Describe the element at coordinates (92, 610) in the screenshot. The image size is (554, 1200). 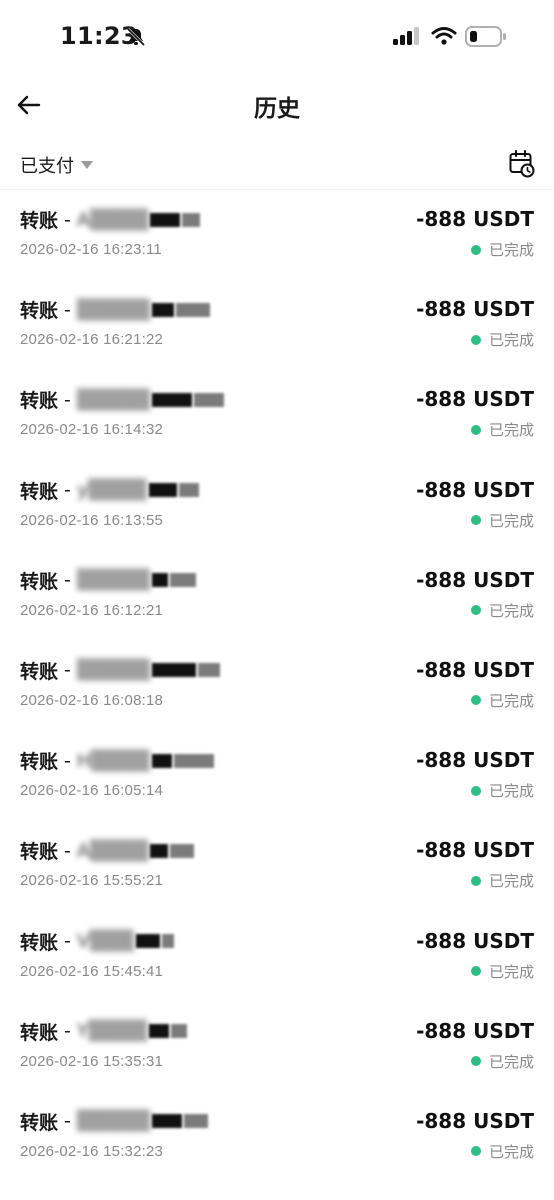
I see `transaction-time: 2026-02-16 16:12:21` at that location.